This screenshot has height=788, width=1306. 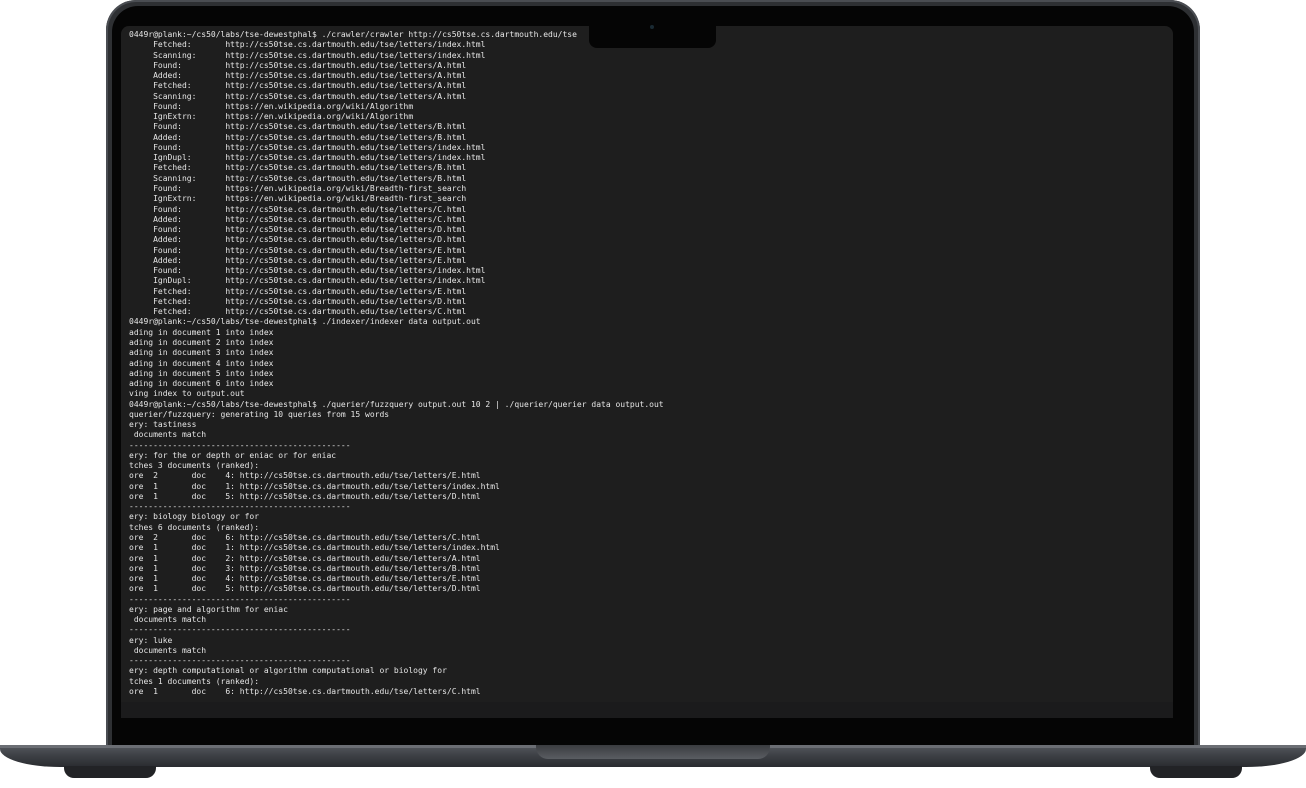 What do you see at coordinates (194, 466) in the screenshot?
I see `terminal-line: tches 3 documents (ranked):` at bounding box center [194, 466].